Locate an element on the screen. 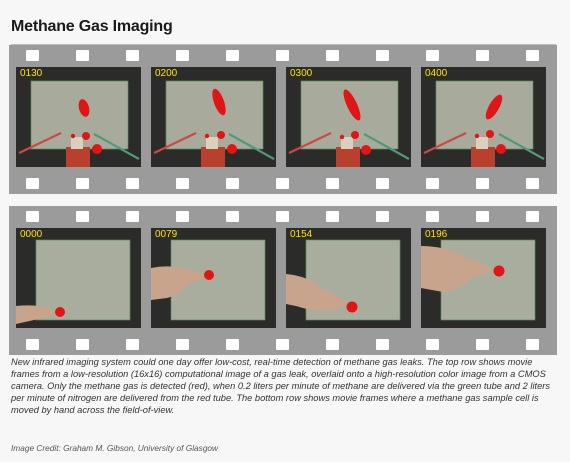  movie-frame: 0154 is located at coordinates (348, 278).